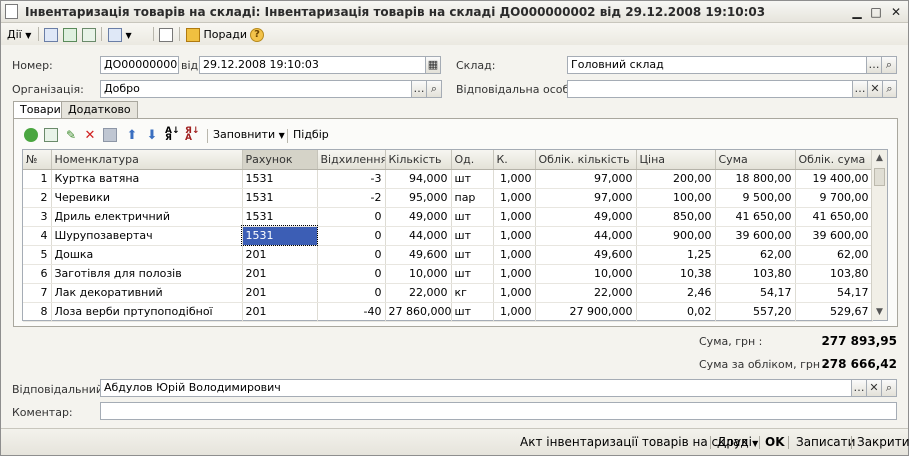 This screenshot has width=909, height=456. I want to click on fill-button: Заповнити ▼, so click(249, 134).